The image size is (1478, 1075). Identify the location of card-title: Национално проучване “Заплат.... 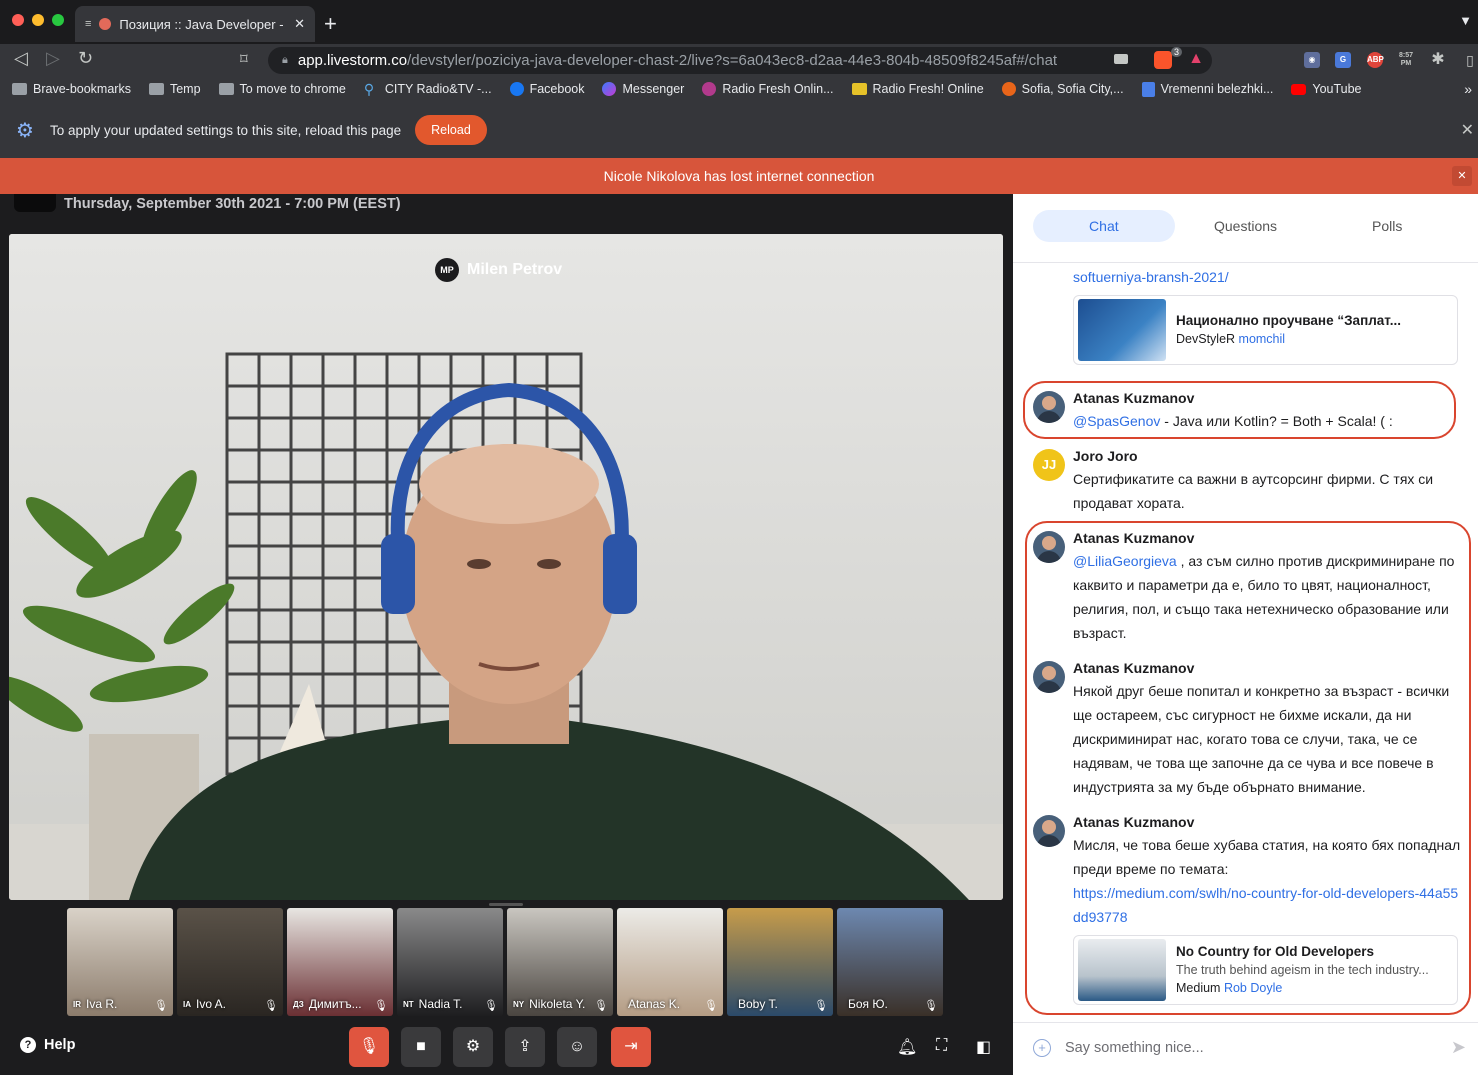
(1288, 320).